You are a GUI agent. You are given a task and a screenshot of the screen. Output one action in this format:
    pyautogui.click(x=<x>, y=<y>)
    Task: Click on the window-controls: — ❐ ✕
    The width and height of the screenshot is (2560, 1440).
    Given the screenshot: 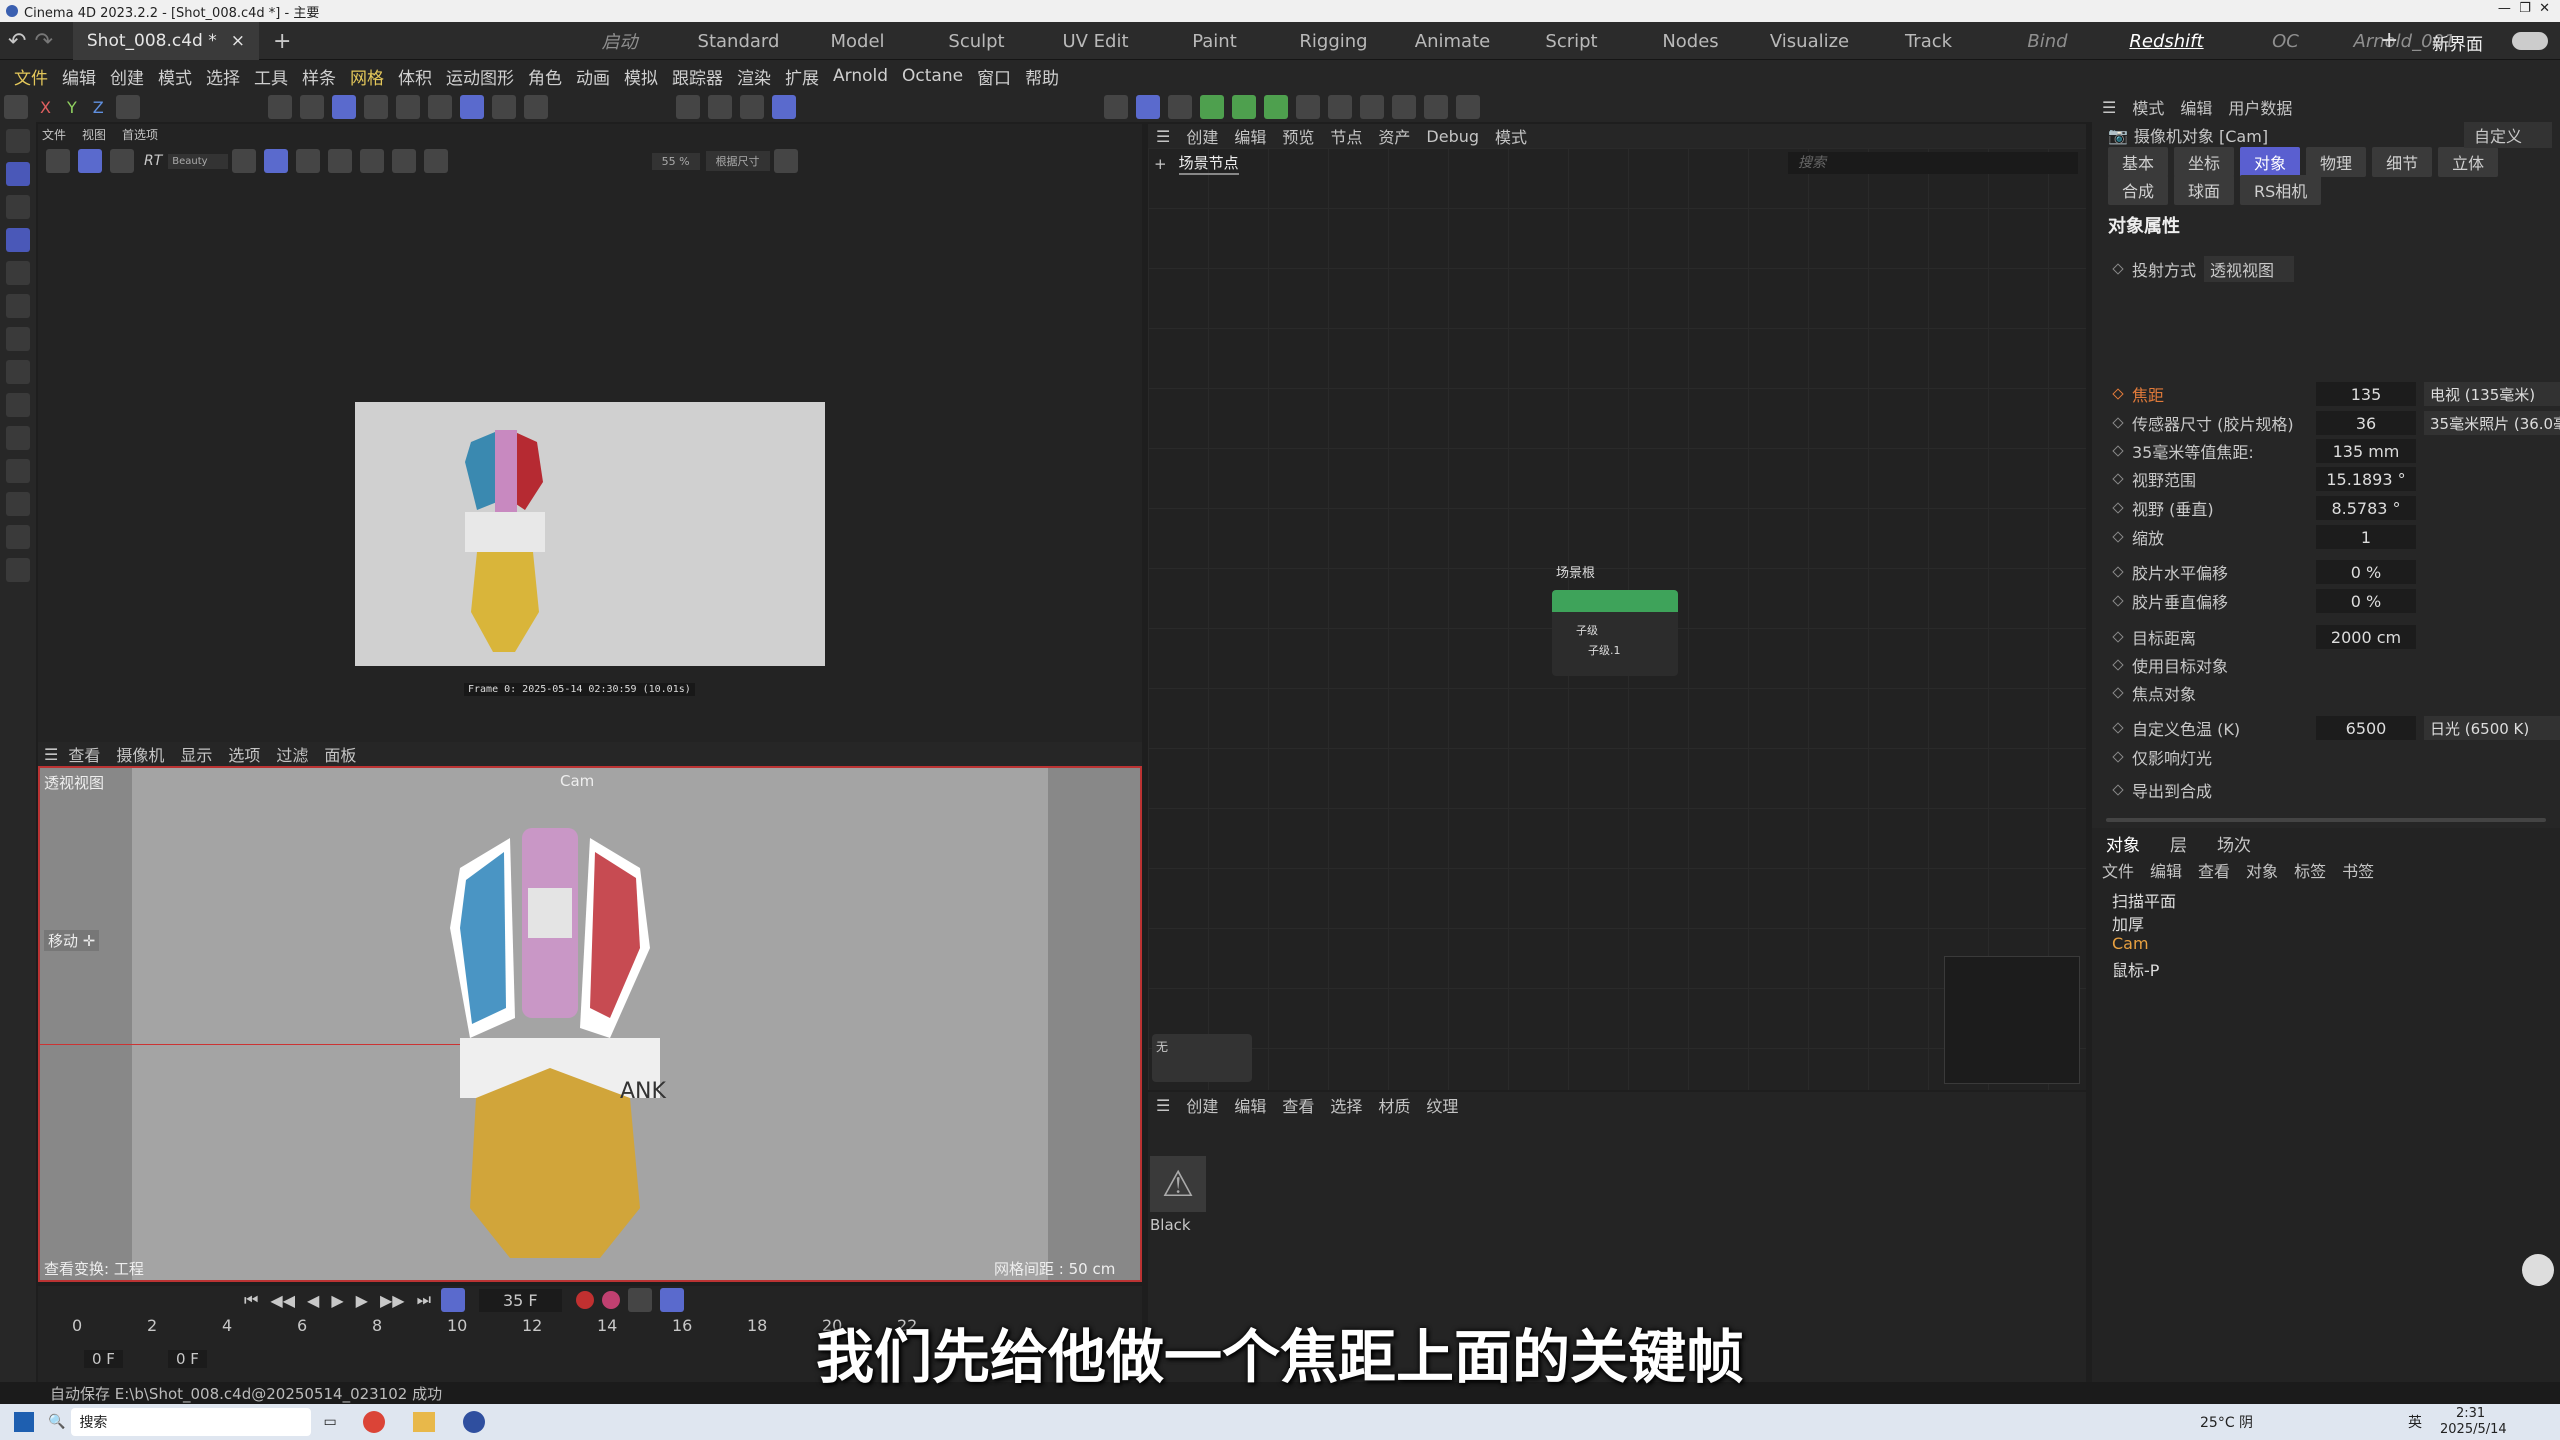 What is the action you would take?
    pyautogui.click(x=2524, y=8)
    